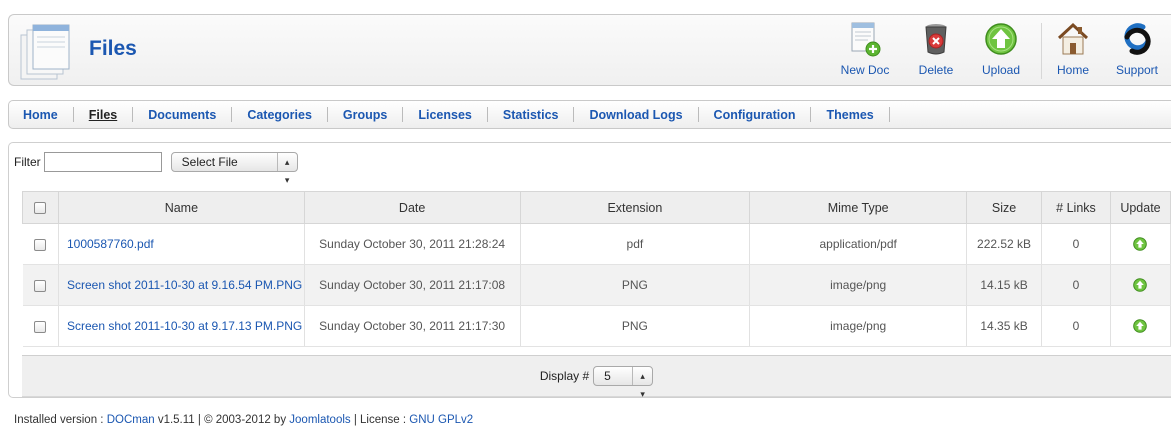 This screenshot has height=435, width=1171. What do you see at coordinates (113, 48) in the screenshot?
I see `page-title: Files` at bounding box center [113, 48].